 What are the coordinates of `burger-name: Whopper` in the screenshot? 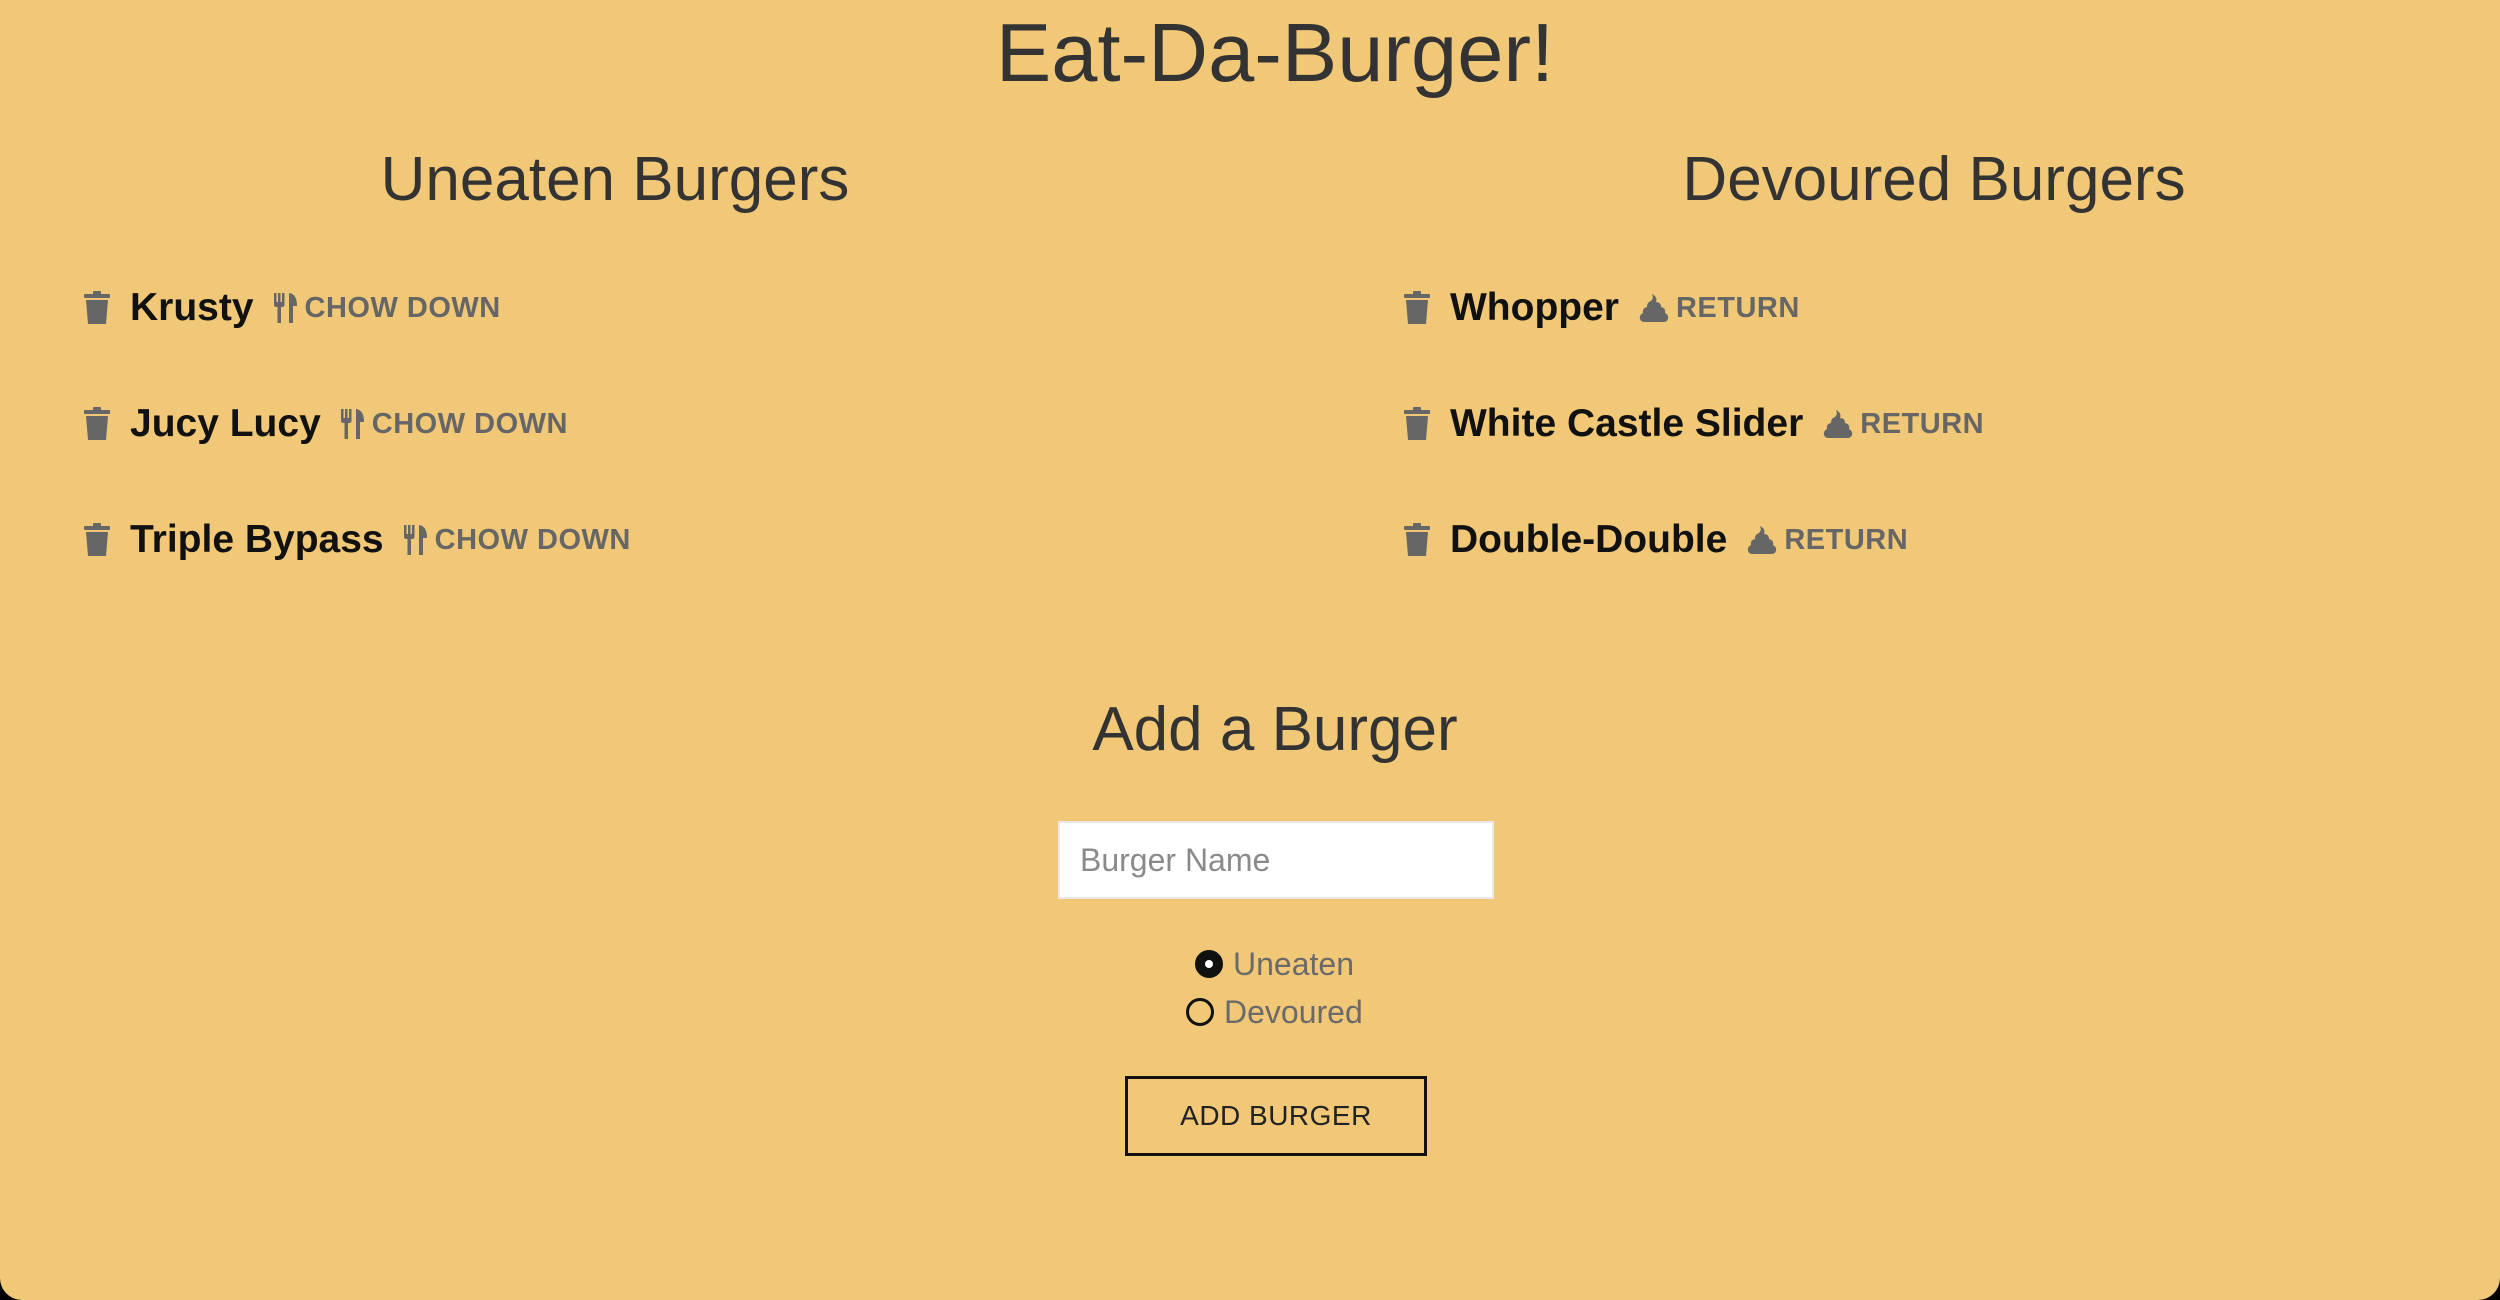 It's located at (1534, 307).